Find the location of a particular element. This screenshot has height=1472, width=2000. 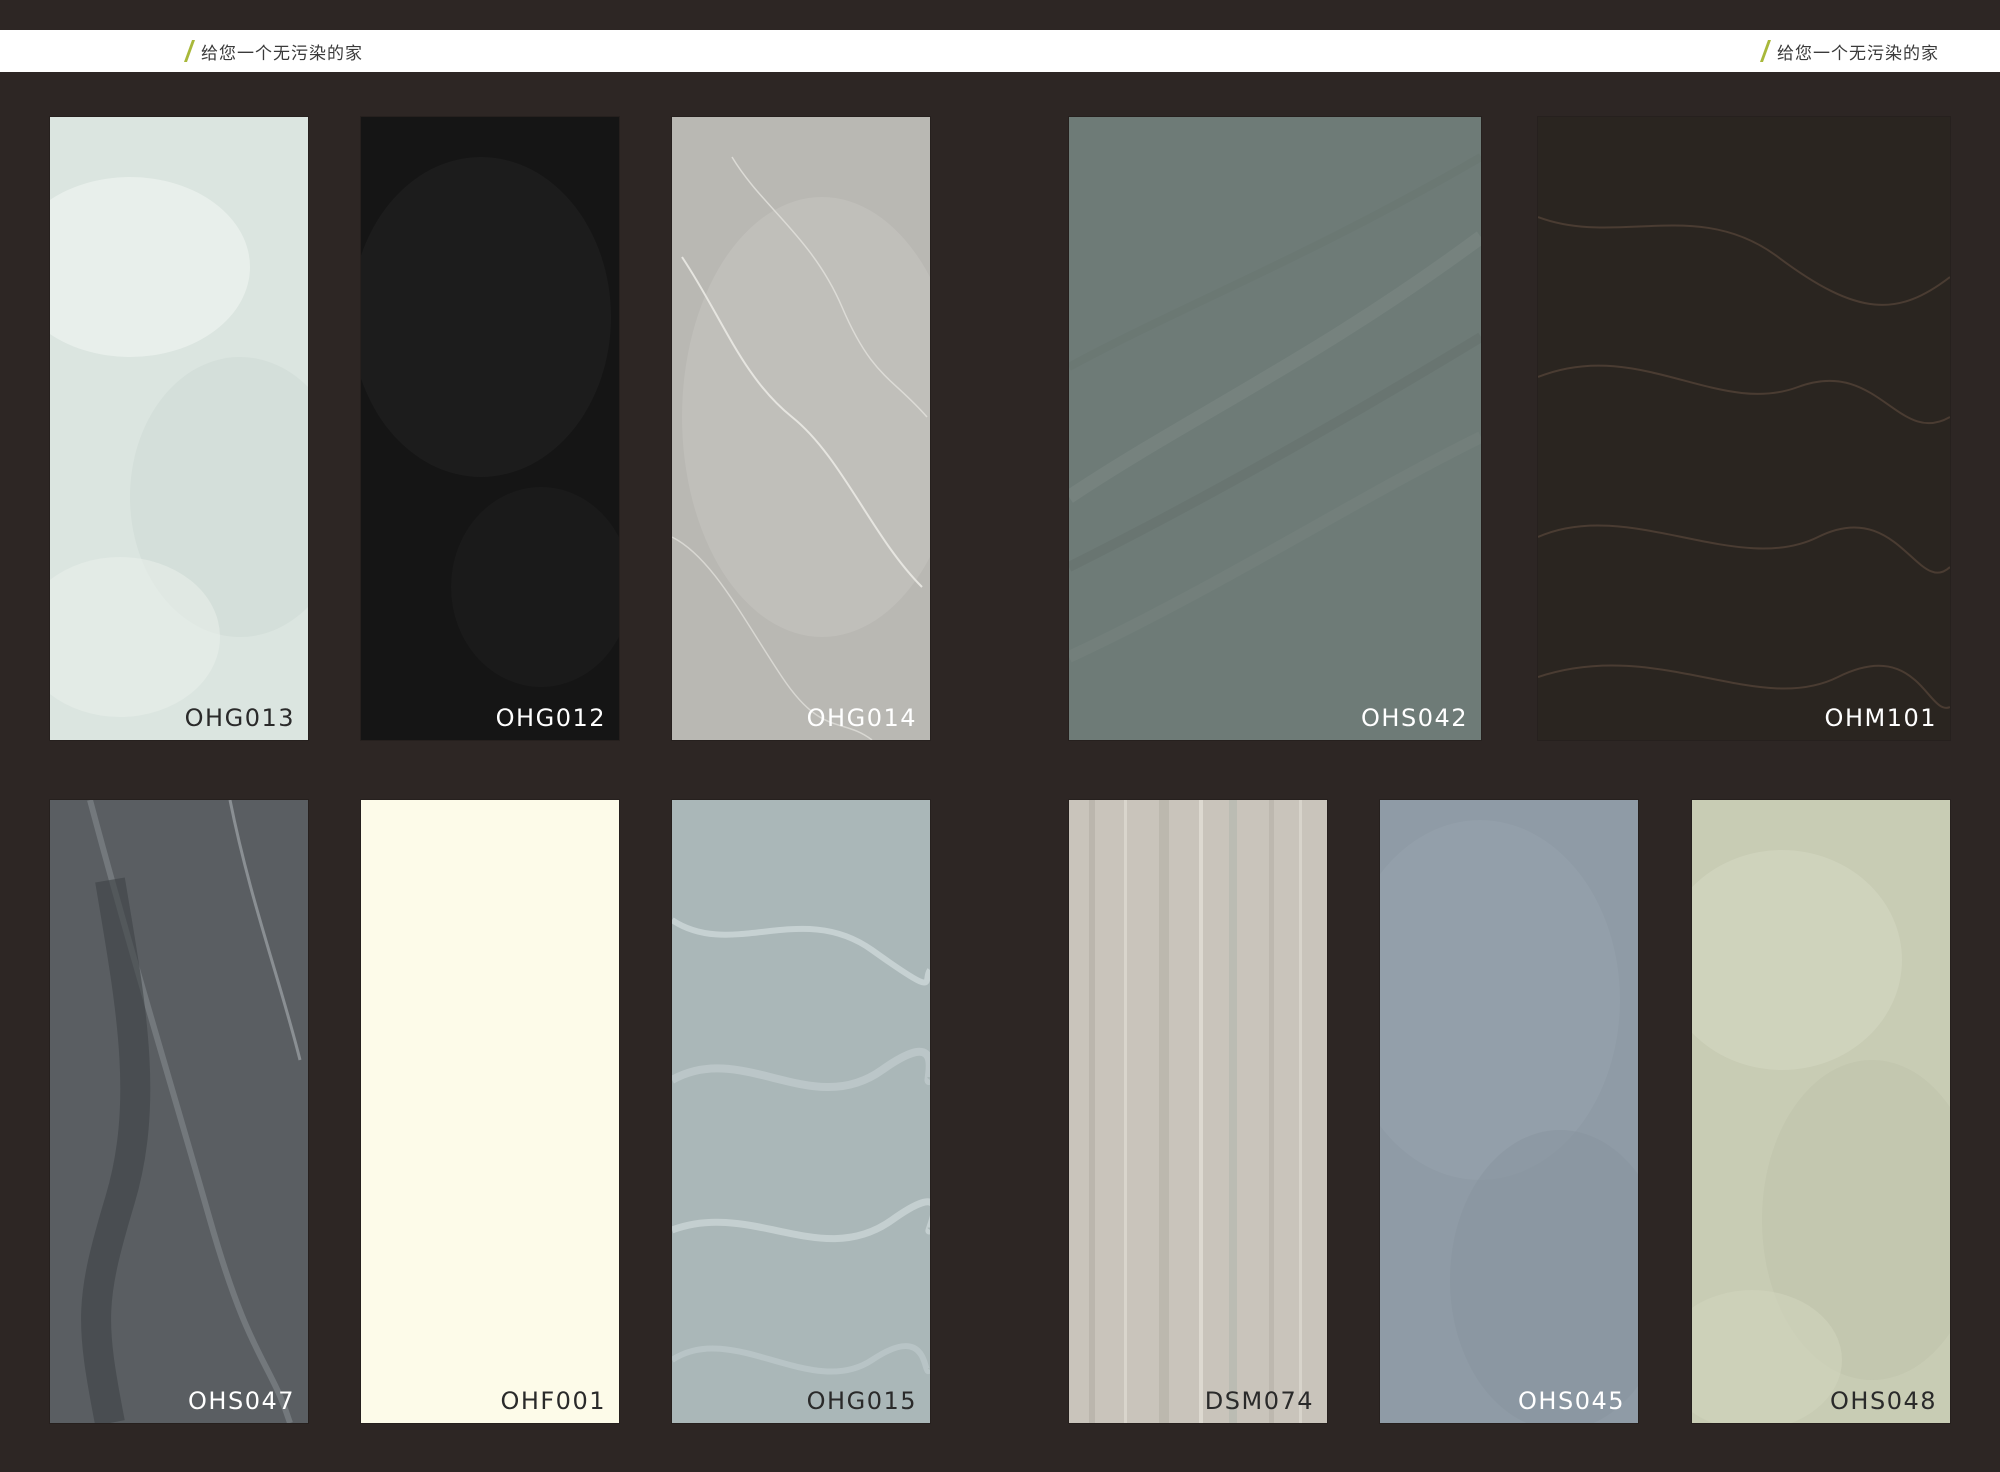

tagline-right: 给您一个无污染的家 is located at coordinates (1849, 51).